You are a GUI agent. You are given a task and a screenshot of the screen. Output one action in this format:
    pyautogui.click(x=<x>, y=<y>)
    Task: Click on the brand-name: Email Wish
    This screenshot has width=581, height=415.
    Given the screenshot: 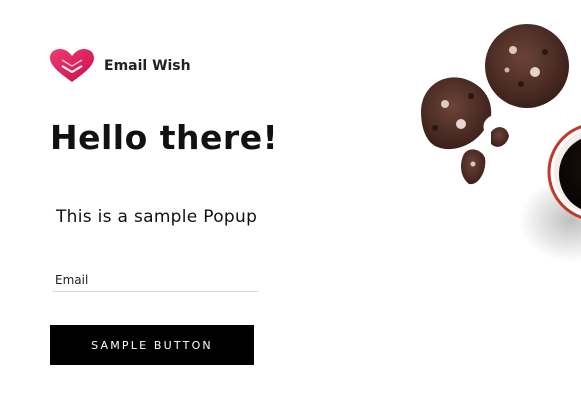 What is the action you would take?
    pyautogui.click(x=147, y=66)
    